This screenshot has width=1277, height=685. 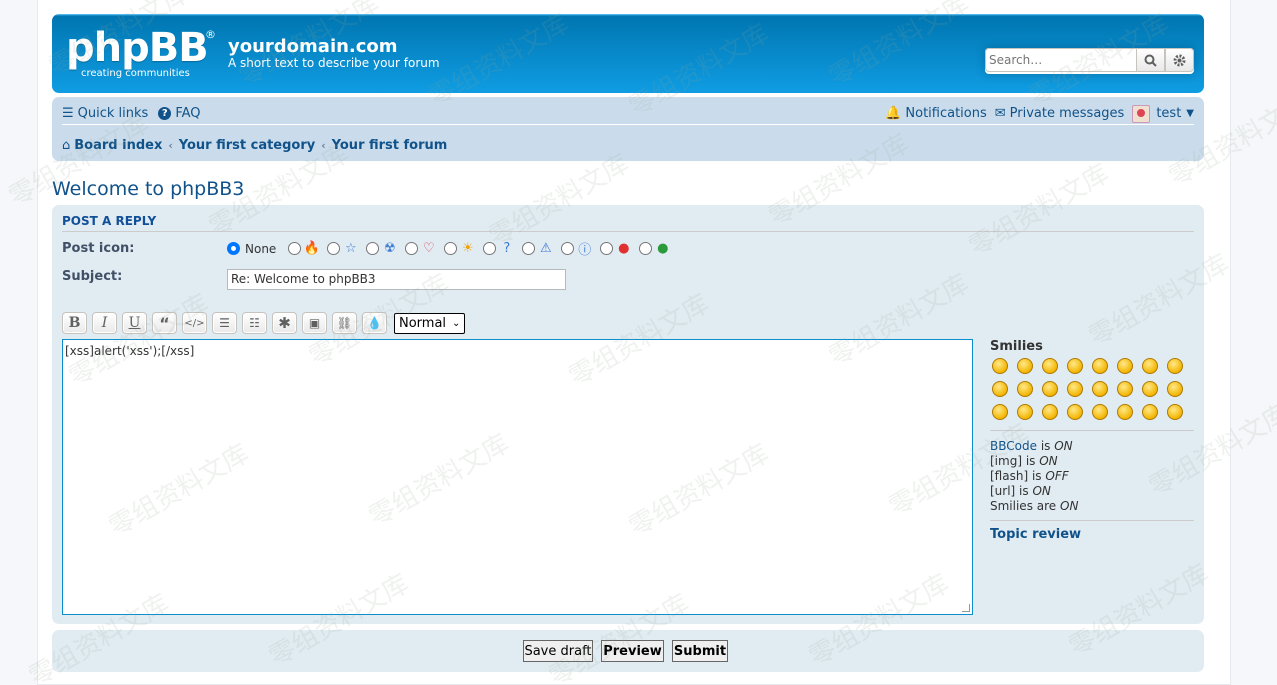 What do you see at coordinates (98, 248) in the screenshot?
I see `post-icon-label: Post icon:` at bounding box center [98, 248].